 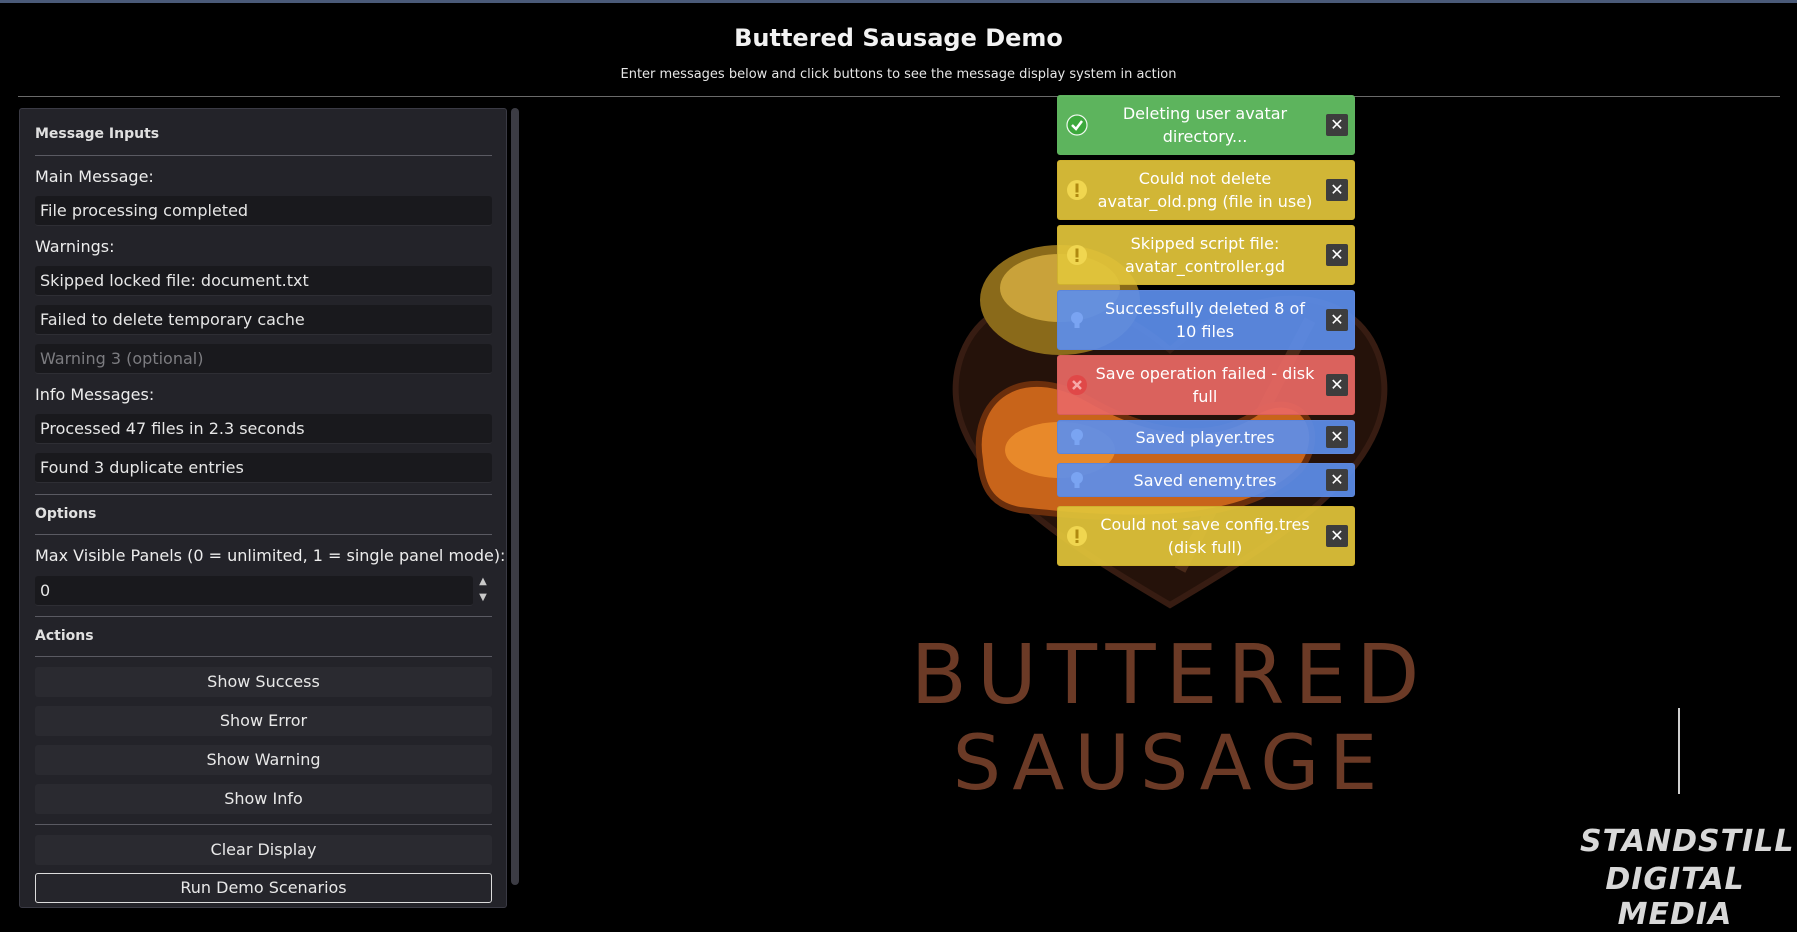 I want to click on check-circle-icon, so click(x=1077, y=125).